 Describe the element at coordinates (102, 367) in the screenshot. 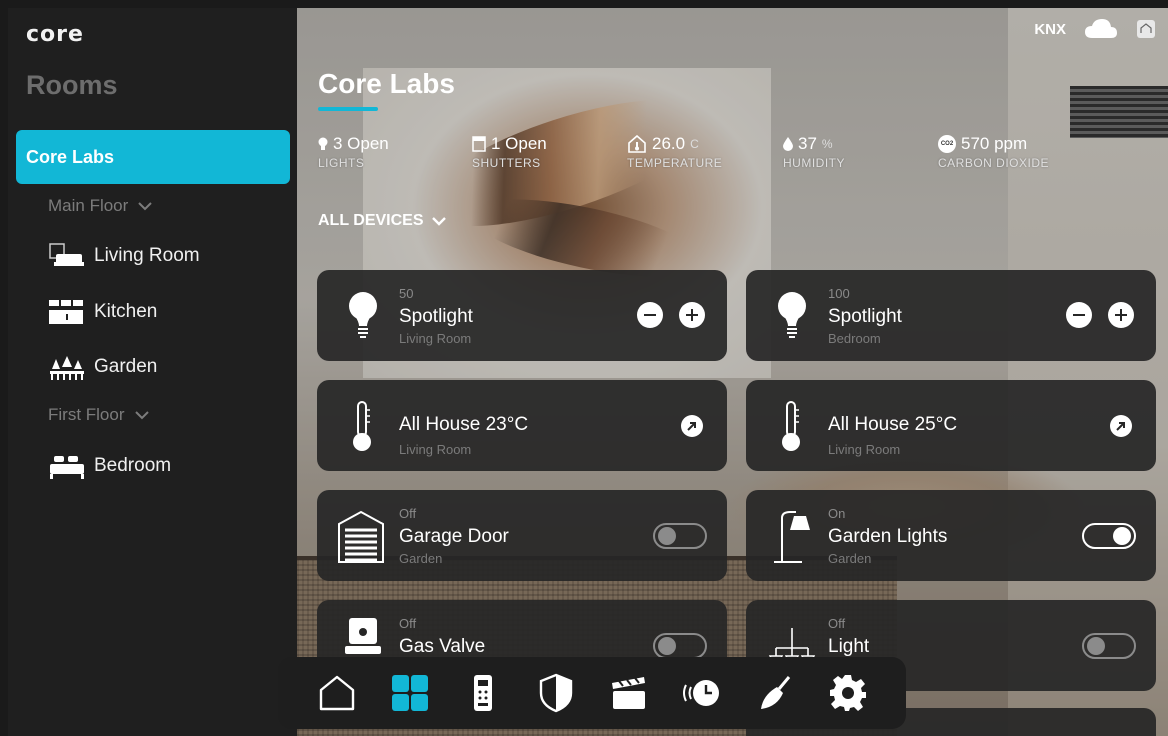

I see `sidebar-item-garden: Garden` at that location.